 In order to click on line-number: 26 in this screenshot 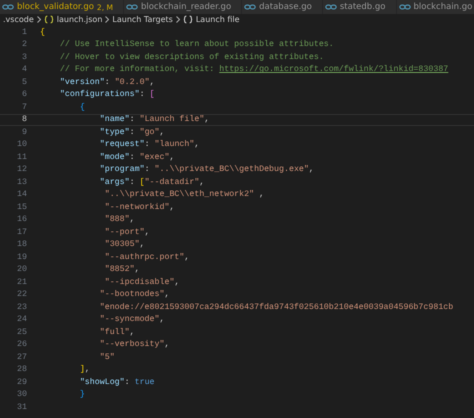, I will do `click(21, 345)`.